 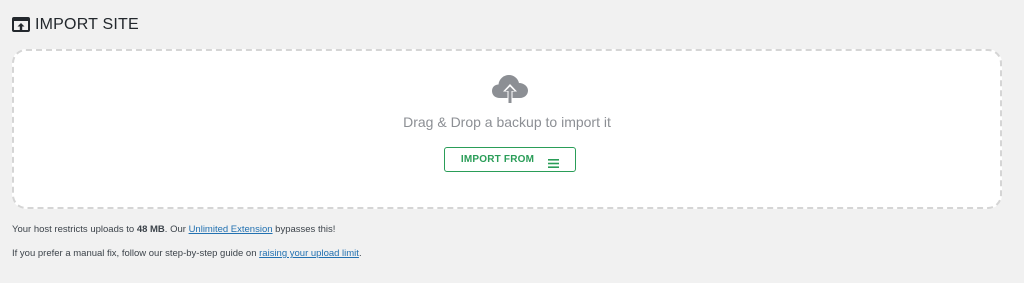 What do you see at coordinates (554, 161) in the screenshot?
I see `menu-icon` at bounding box center [554, 161].